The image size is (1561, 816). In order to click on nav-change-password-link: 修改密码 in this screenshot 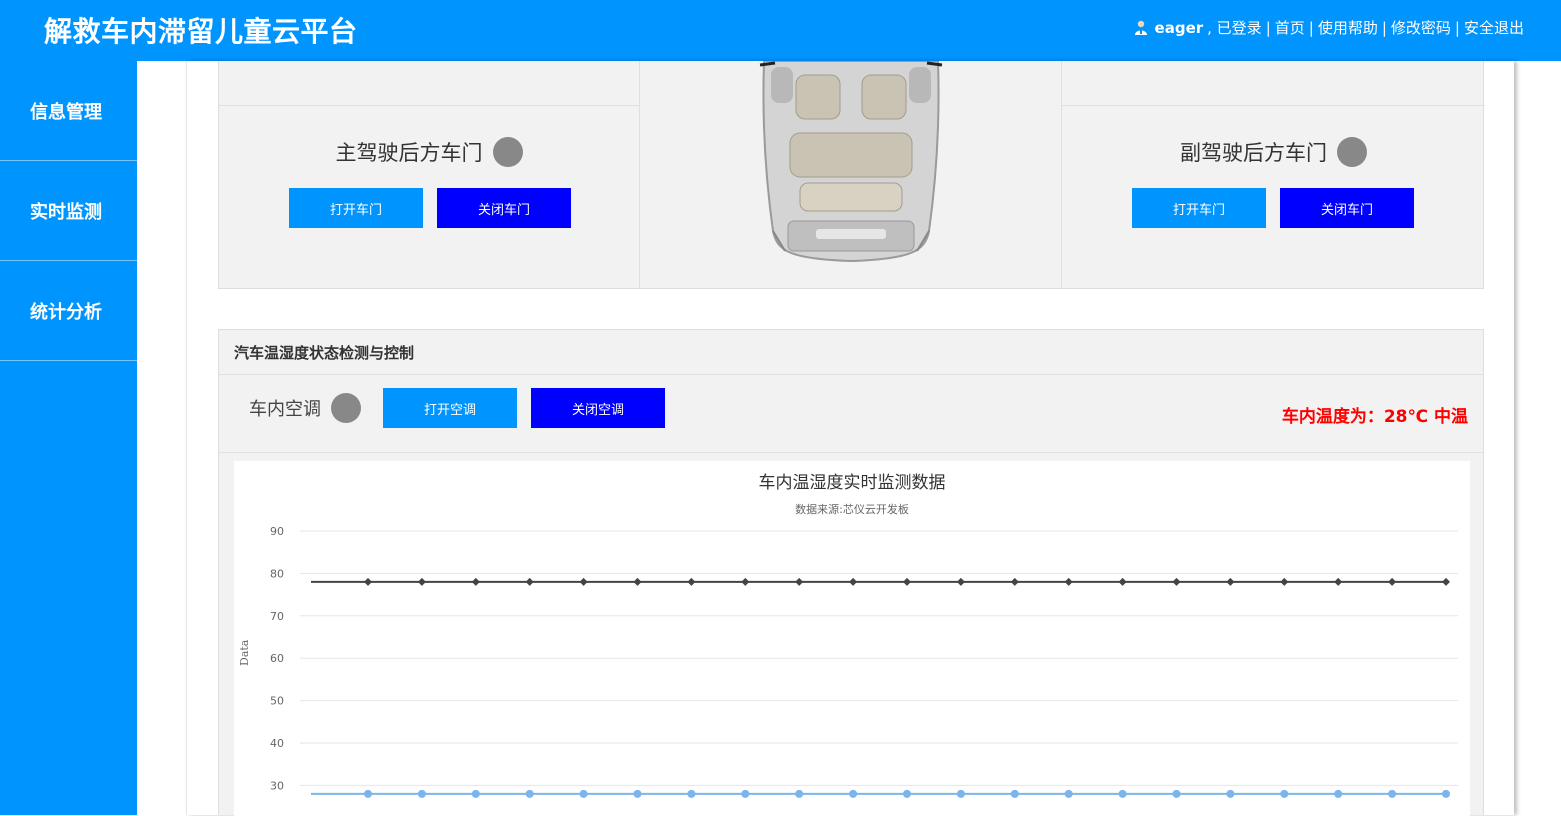, I will do `click(1421, 27)`.